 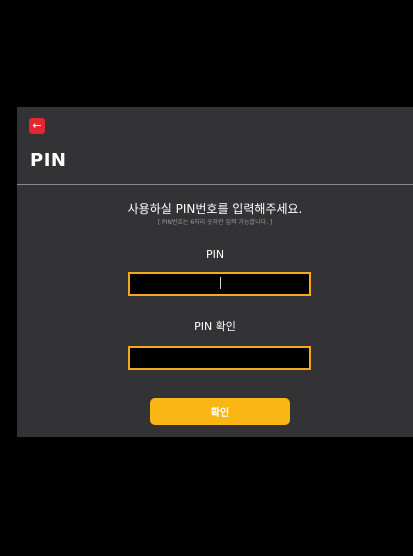 I want to click on instruction-subtext: [ PIN번호는 6자리 숫자만 입력 가능합니다. ], so click(x=215, y=222).